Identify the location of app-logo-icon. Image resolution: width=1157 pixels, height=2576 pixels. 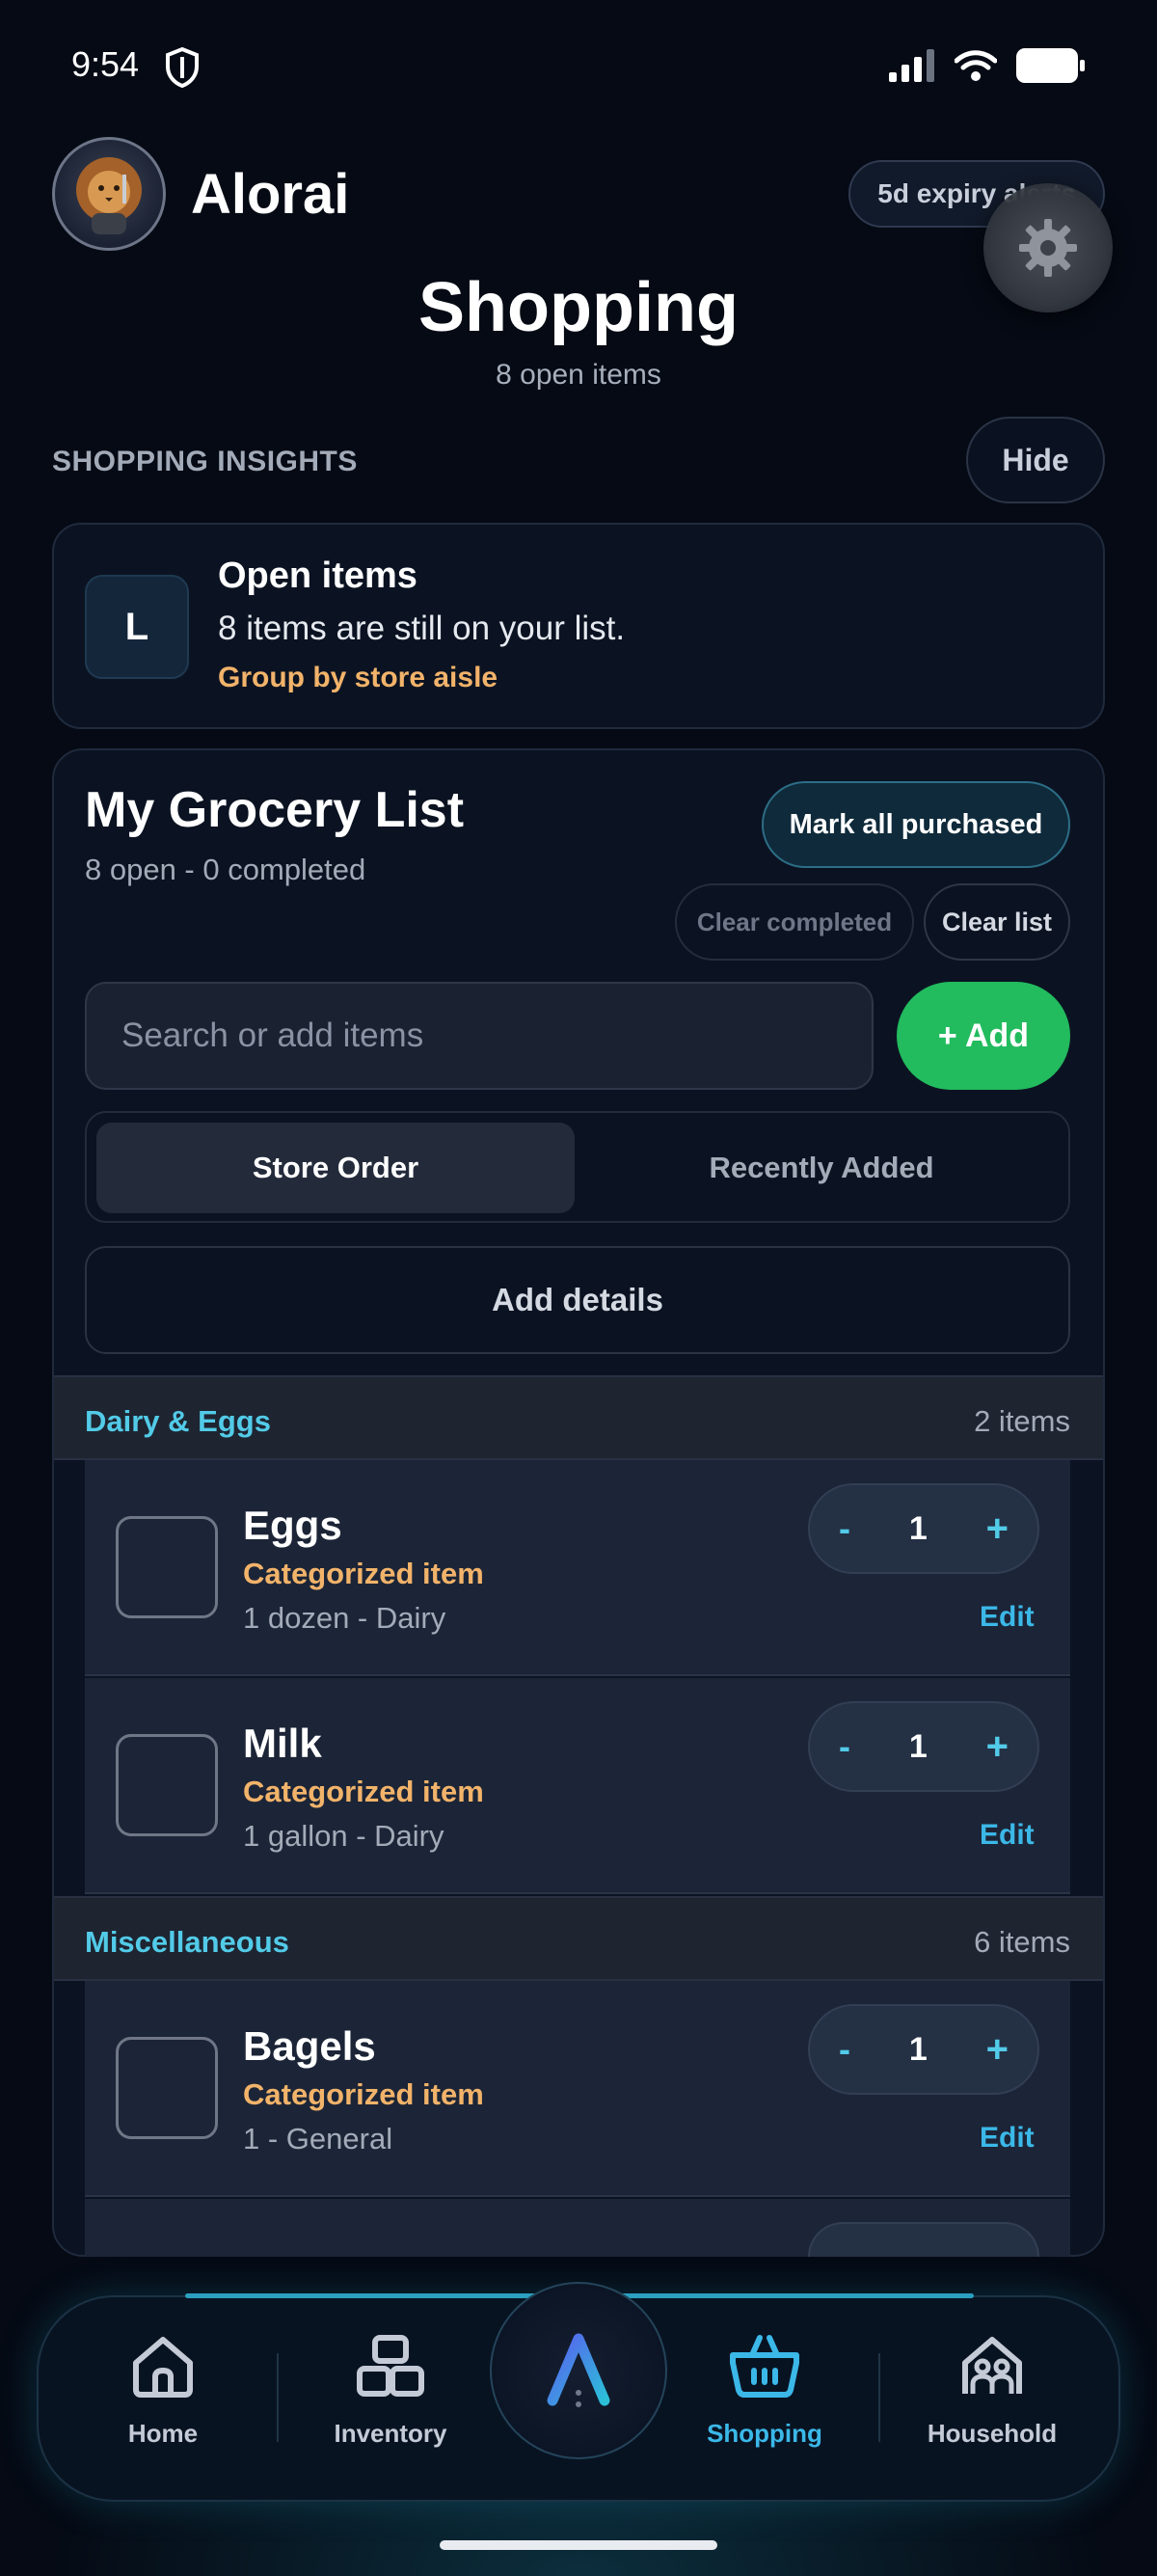
(578, 2370).